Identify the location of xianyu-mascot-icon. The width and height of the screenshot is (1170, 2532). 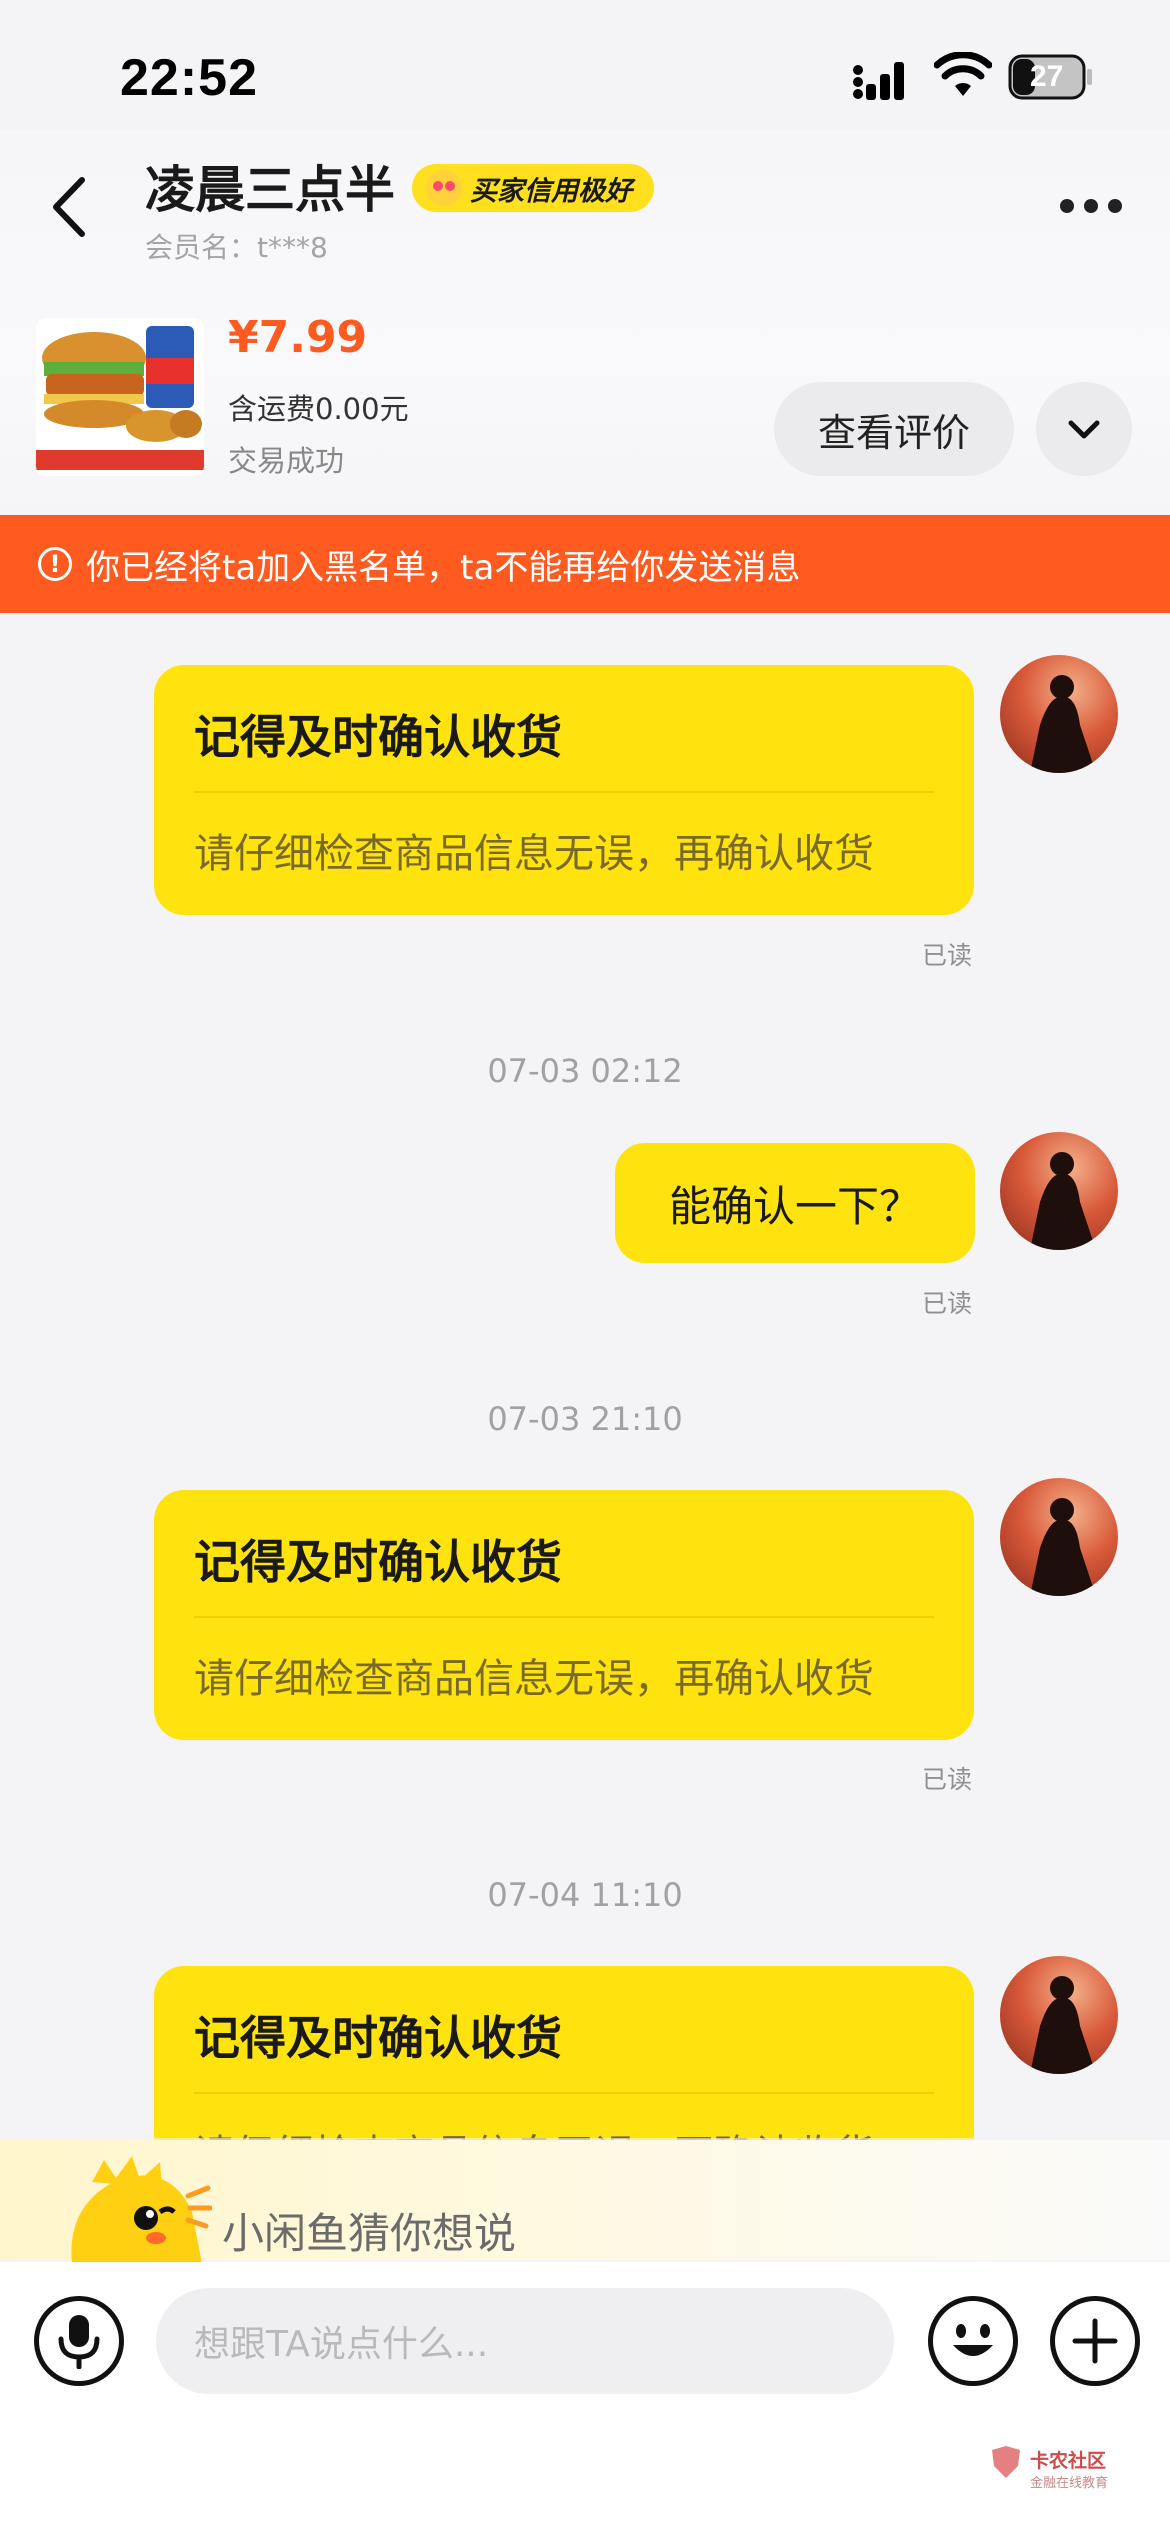
(141, 2210).